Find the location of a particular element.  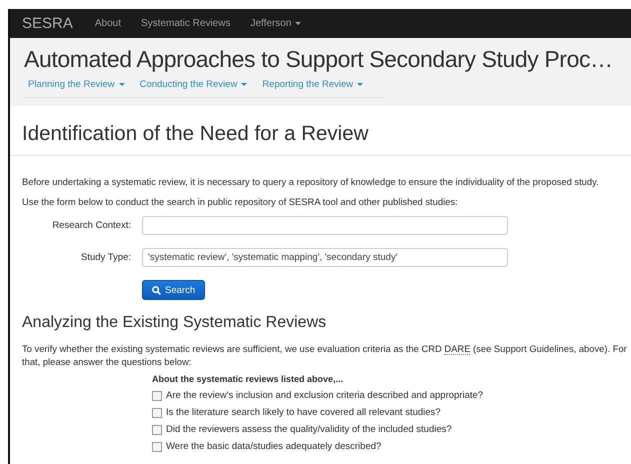

field-label: Study Type: is located at coordinates (106, 257).